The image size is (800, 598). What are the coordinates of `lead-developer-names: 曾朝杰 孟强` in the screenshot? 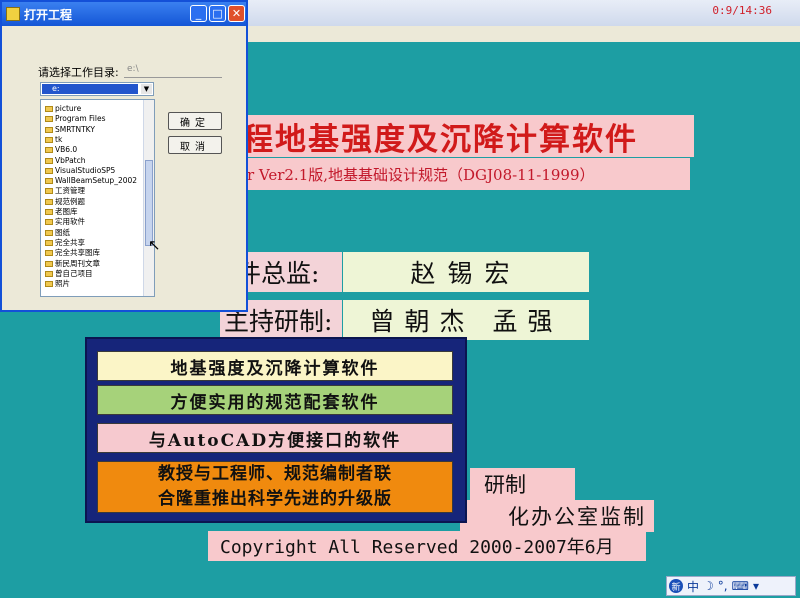 It's located at (466, 320).